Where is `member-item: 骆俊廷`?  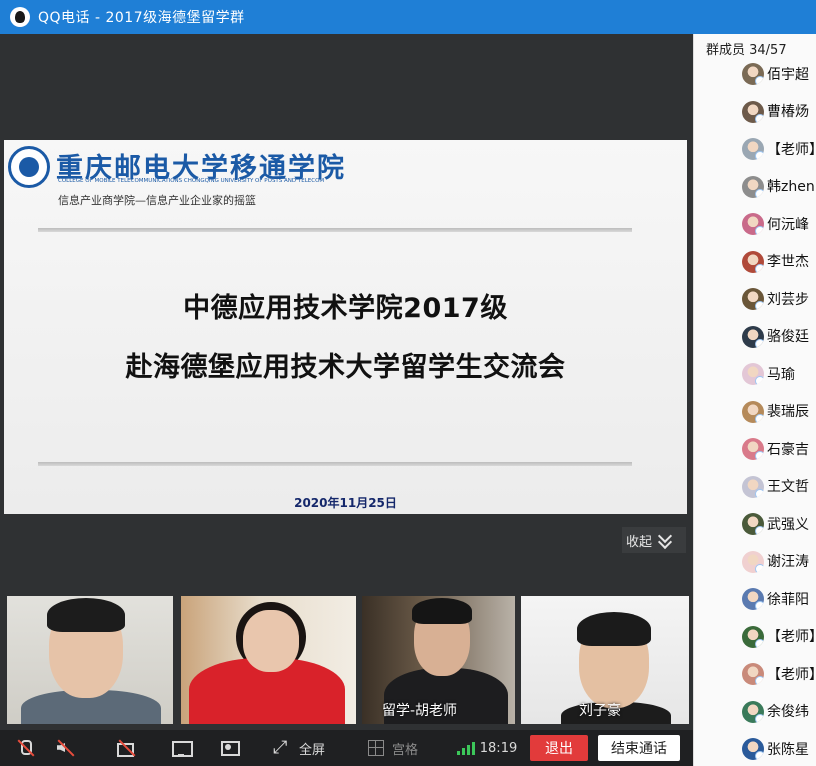
member-item: 骆俊廷 is located at coordinates (755, 337).